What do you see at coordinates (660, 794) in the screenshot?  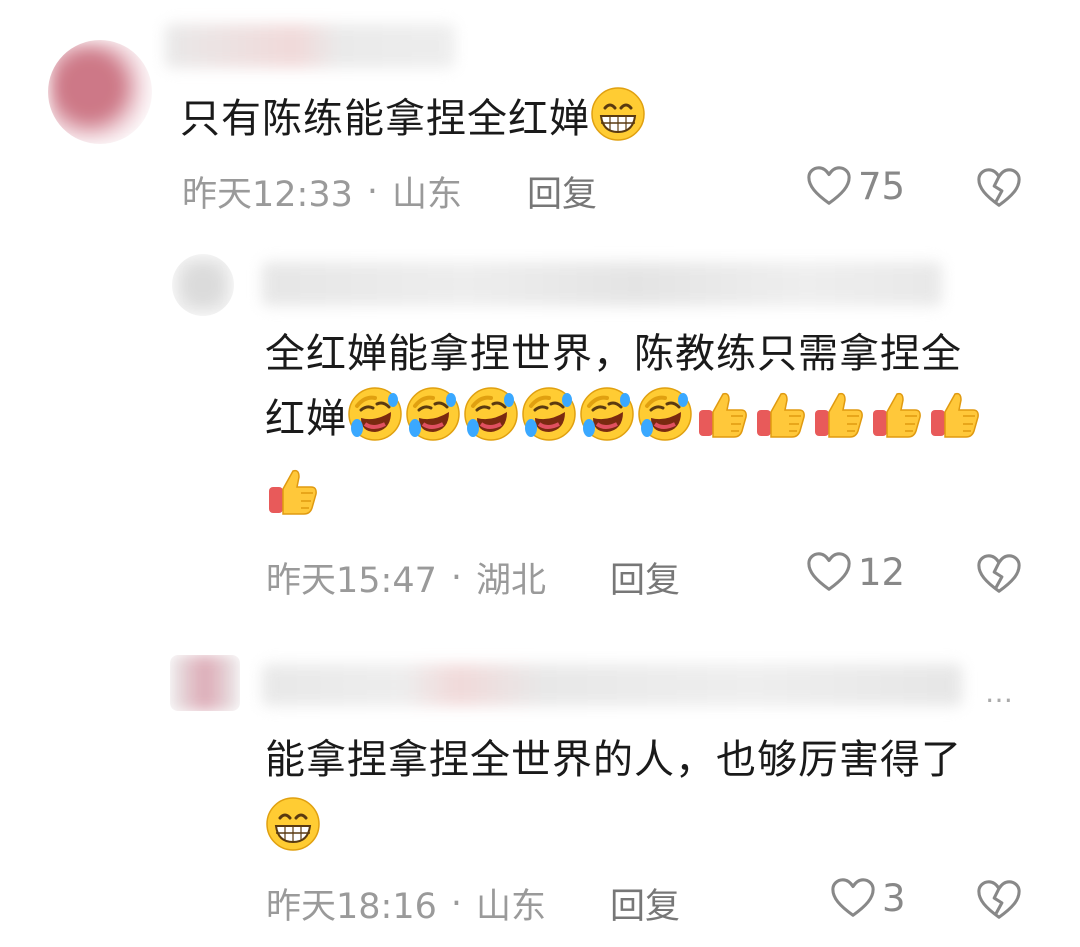 I see `comment-text: 能拿捏拿捏全世界的人，也够厉害得了` at bounding box center [660, 794].